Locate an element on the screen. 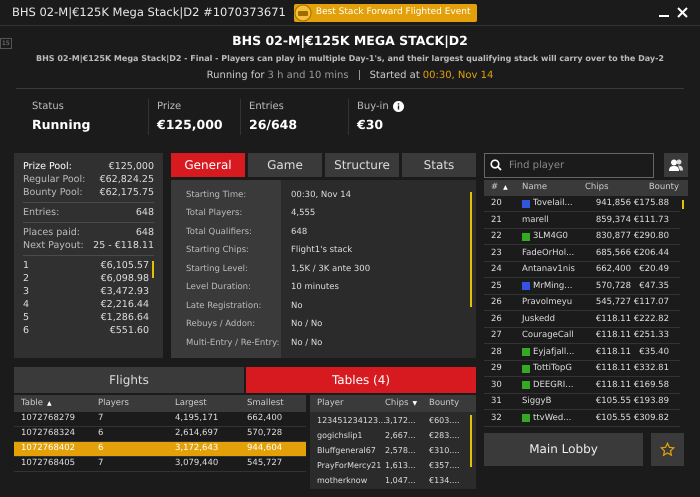 The image size is (700, 497). payout-amount: €6,105.57 is located at coordinates (124, 265).